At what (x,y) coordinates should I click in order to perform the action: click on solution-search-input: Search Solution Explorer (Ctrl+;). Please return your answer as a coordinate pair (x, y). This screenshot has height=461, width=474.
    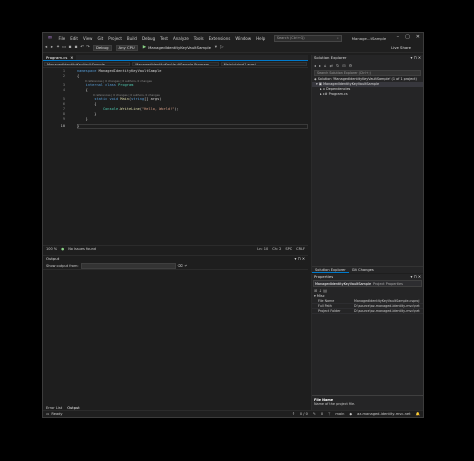
    Looking at the image, I should click on (367, 73).